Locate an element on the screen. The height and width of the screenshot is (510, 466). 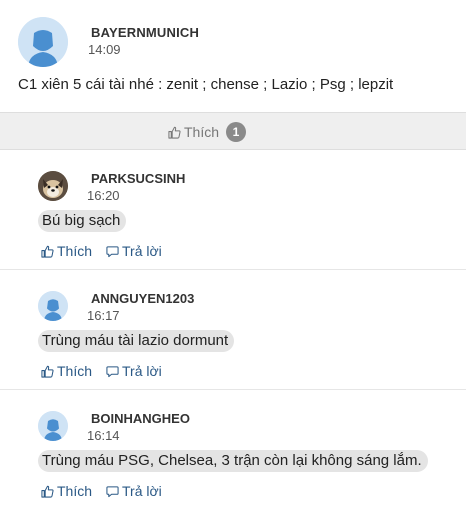
reply-header: BOINHANGHEO 16:14 is located at coordinates (238, 429).